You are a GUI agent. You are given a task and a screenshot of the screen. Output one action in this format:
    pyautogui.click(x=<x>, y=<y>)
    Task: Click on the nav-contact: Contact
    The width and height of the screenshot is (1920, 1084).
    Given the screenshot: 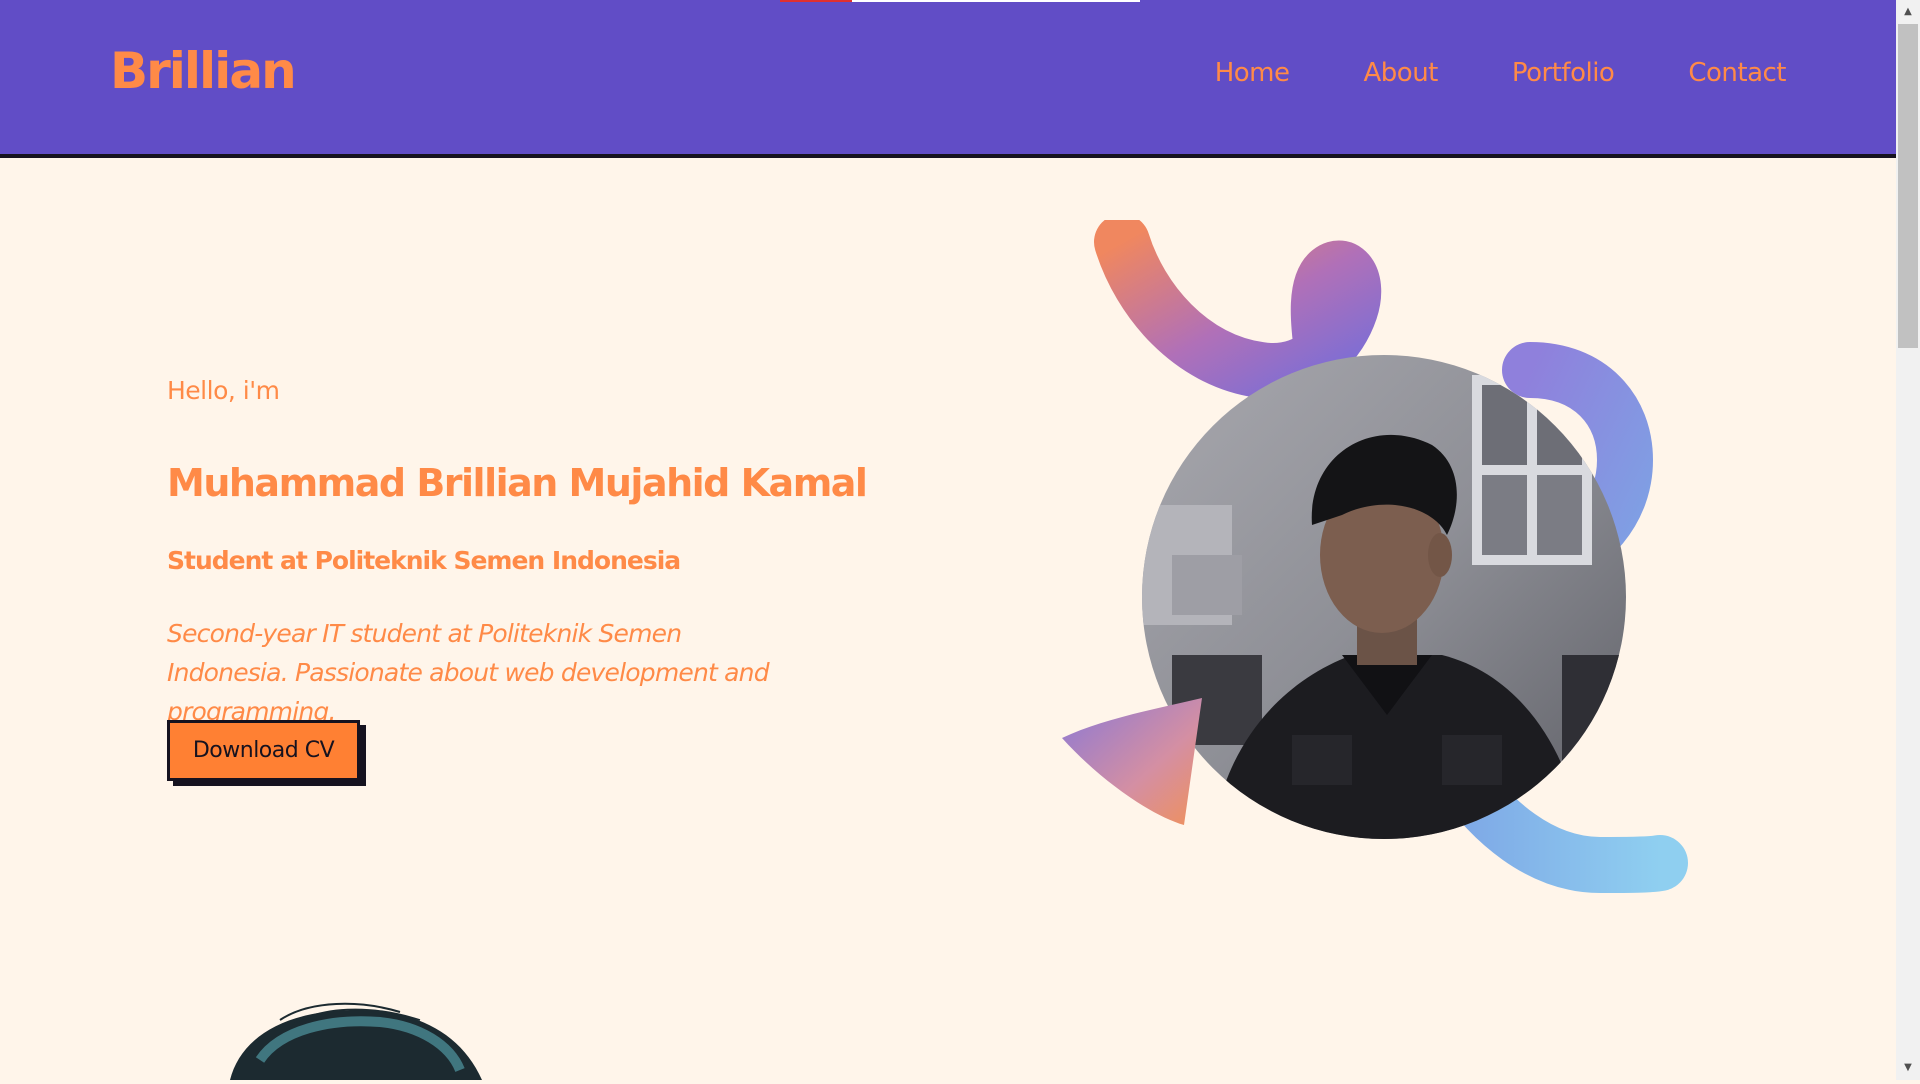 What is the action you would take?
    pyautogui.click(x=1737, y=73)
    